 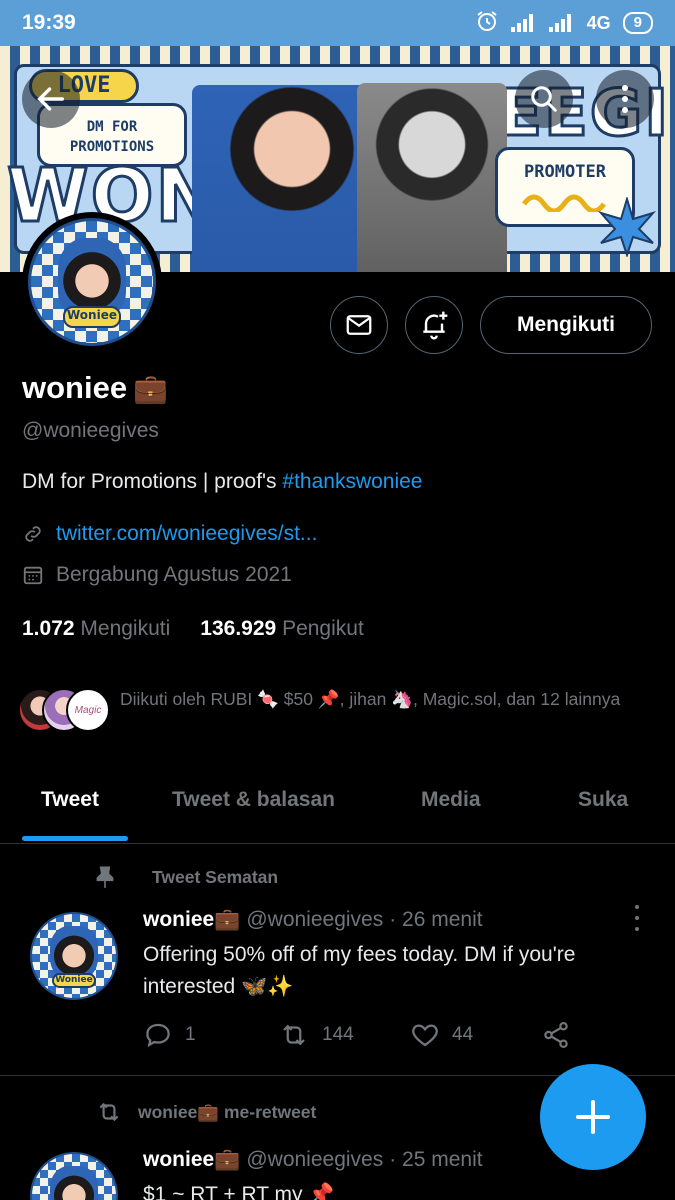 What do you see at coordinates (190, 1034) in the screenshot?
I see `reply-count: 1` at bounding box center [190, 1034].